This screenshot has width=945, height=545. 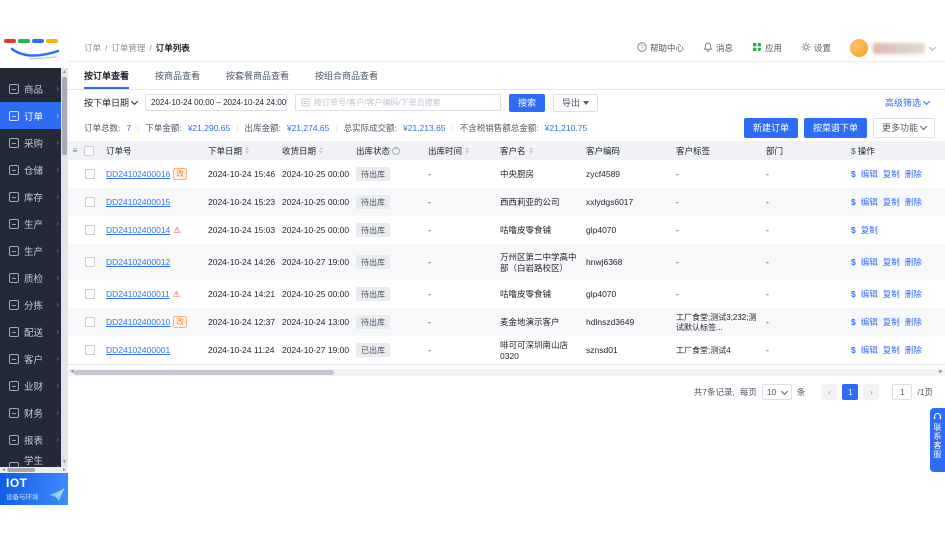 What do you see at coordinates (34, 304) in the screenshot?
I see `sidebar-item-sorting: 分拣 ›` at bounding box center [34, 304].